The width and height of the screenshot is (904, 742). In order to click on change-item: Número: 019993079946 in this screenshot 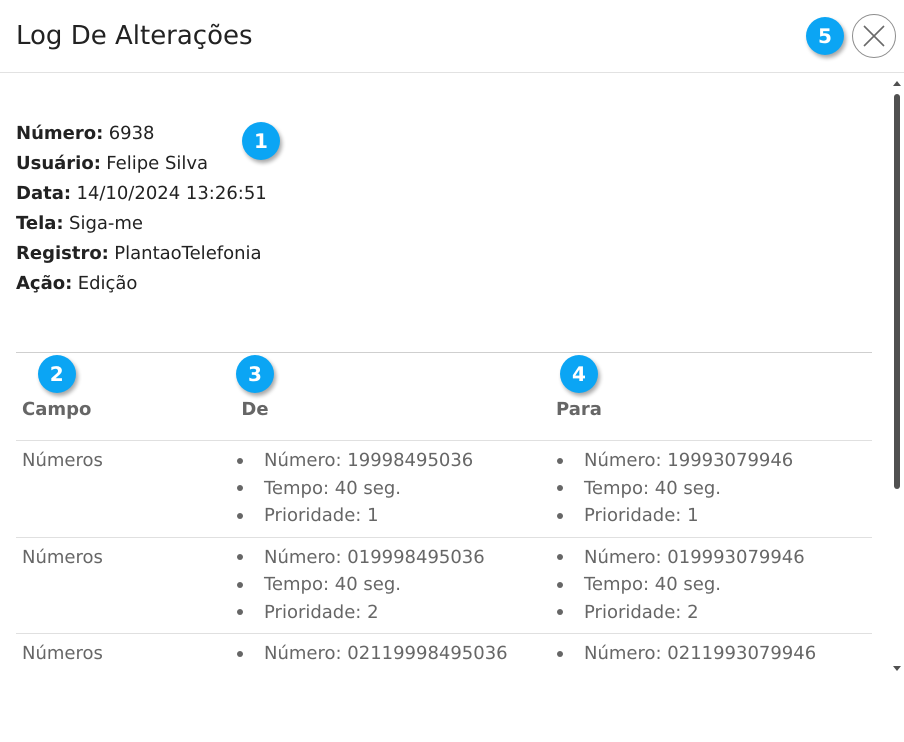, I will do `click(694, 558)`.